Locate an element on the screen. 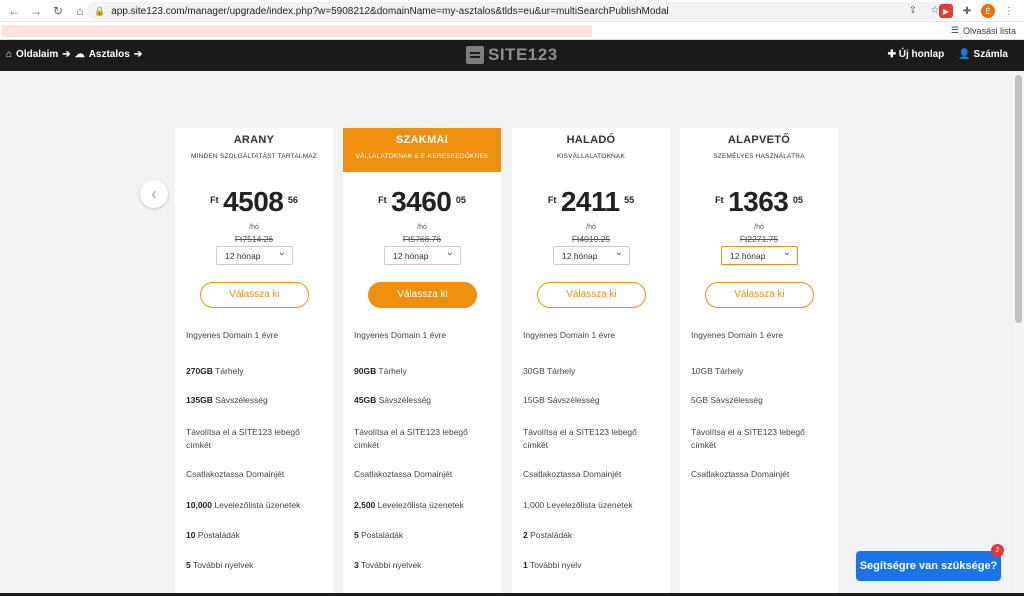 The width and height of the screenshot is (1024, 596). profile-avatar: É is located at coordinates (988, 11).